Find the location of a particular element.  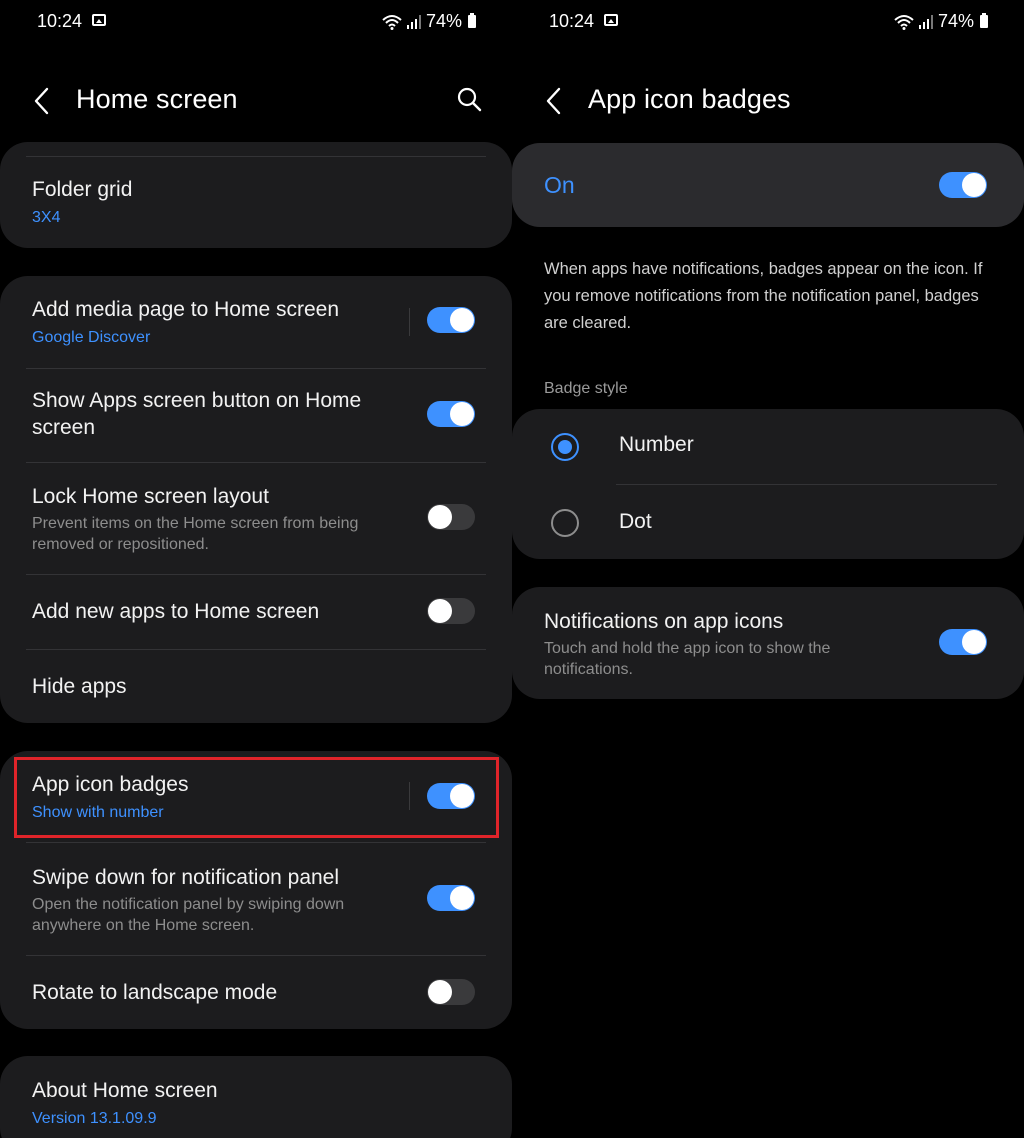

apps-button-row: Show Apps screen button on Home screen is located at coordinates (256, 415).